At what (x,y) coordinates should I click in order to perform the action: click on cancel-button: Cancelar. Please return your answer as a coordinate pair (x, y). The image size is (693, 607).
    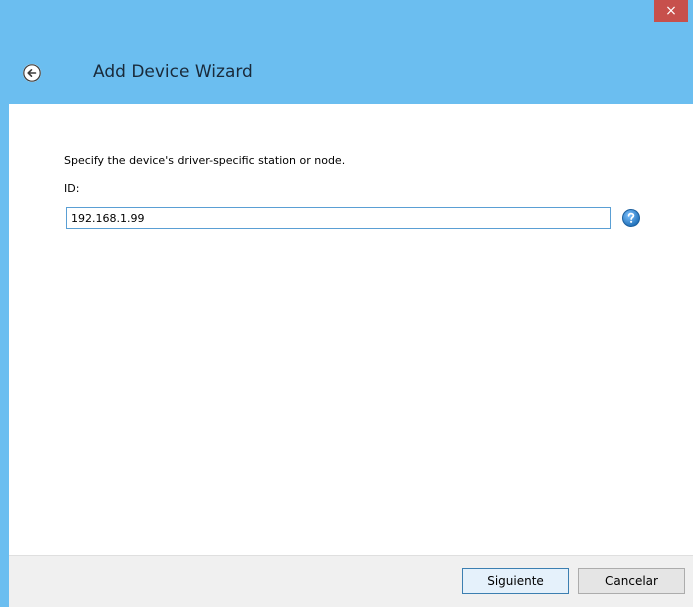
    Looking at the image, I should click on (631, 581).